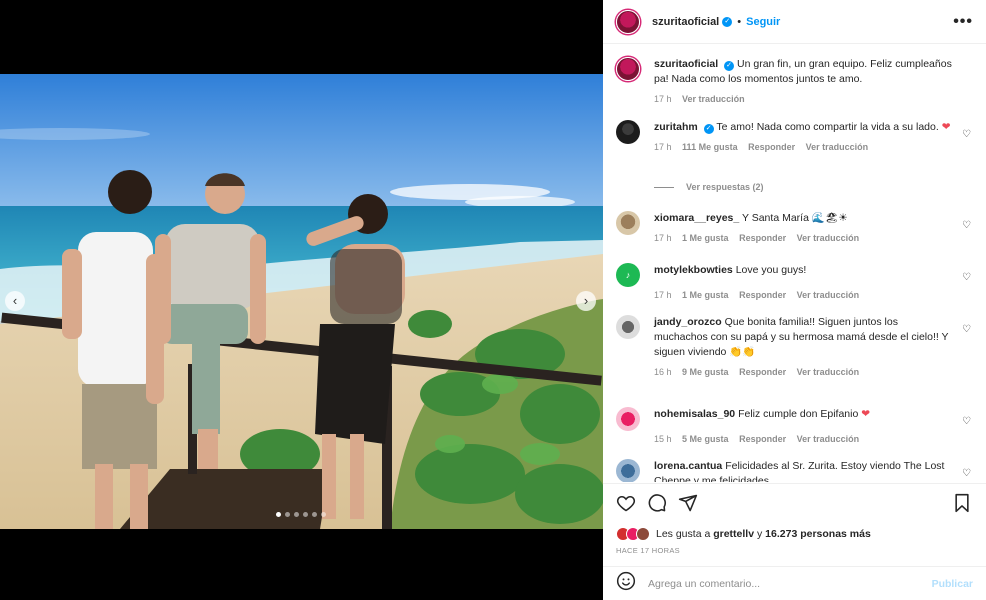  What do you see at coordinates (633, 534) in the screenshot?
I see `liker-avatars` at bounding box center [633, 534].